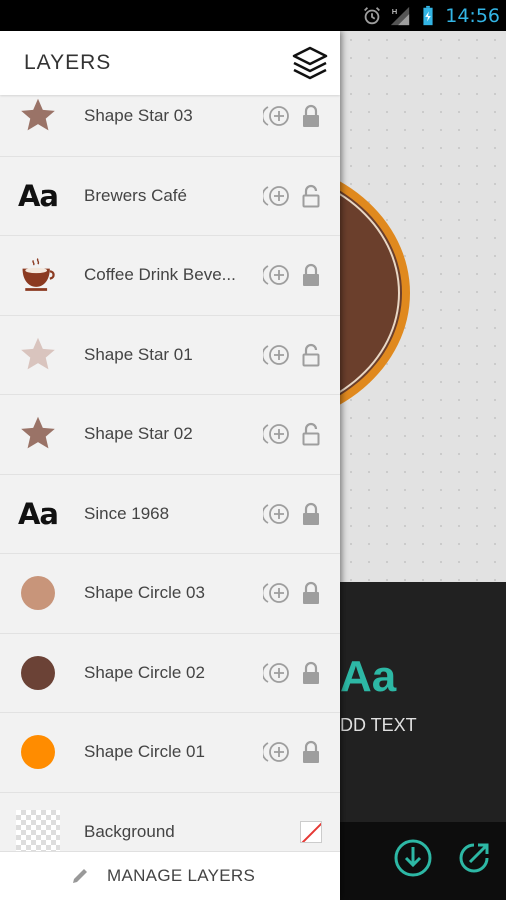  Describe the element at coordinates (144, 752) in the screenshot. I see `layer-name: Shape Circle 01` at that location.